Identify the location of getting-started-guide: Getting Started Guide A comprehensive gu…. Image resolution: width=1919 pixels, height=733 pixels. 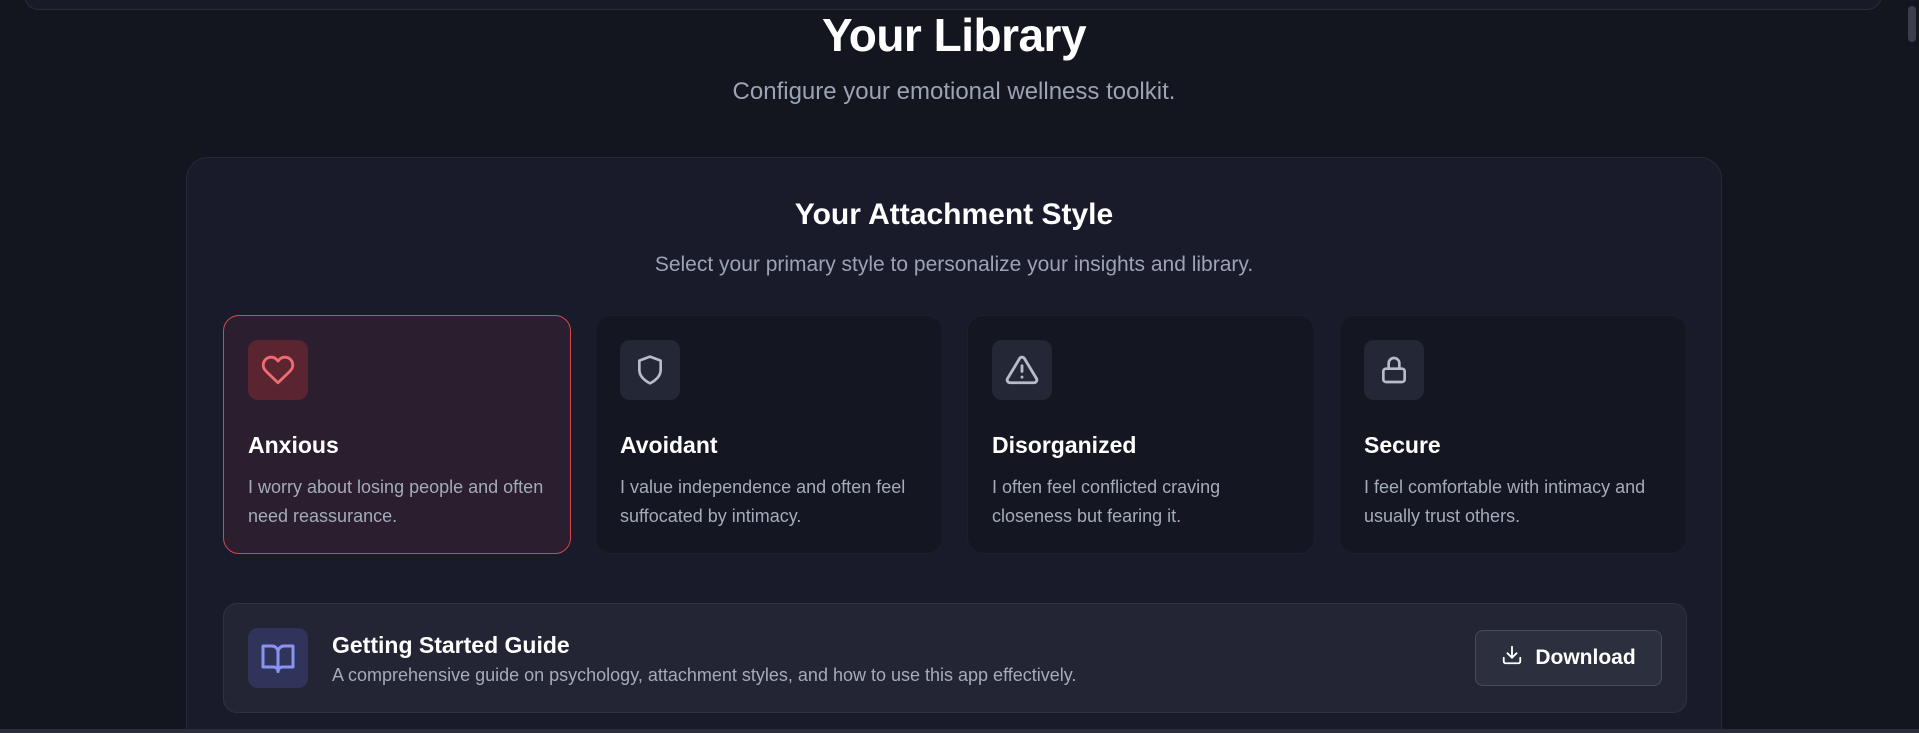
(955, 658).